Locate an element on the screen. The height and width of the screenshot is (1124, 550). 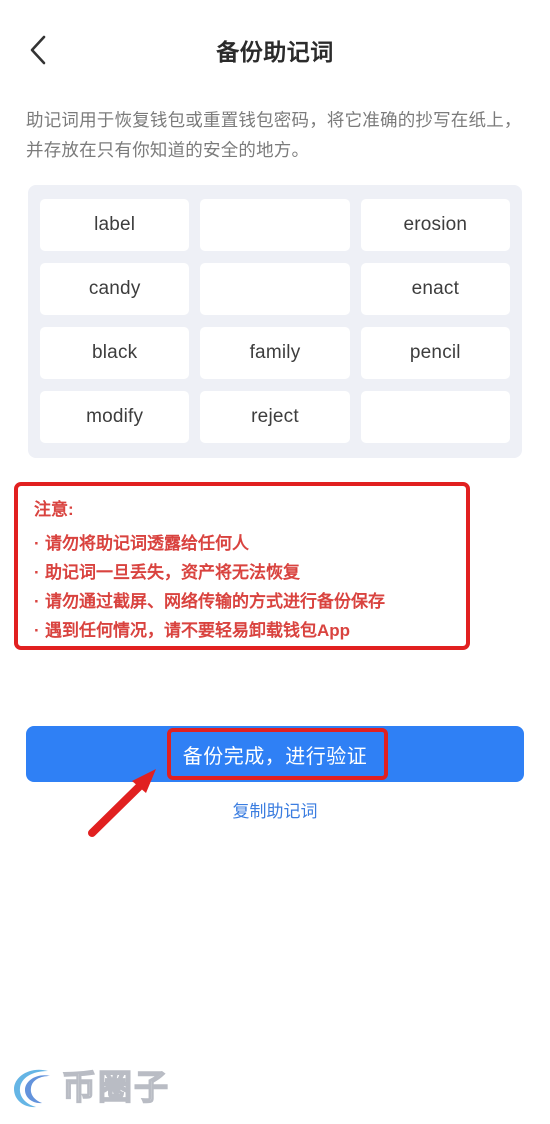
watermark-text: 币圈子 is located at coordinates (115, 1088).